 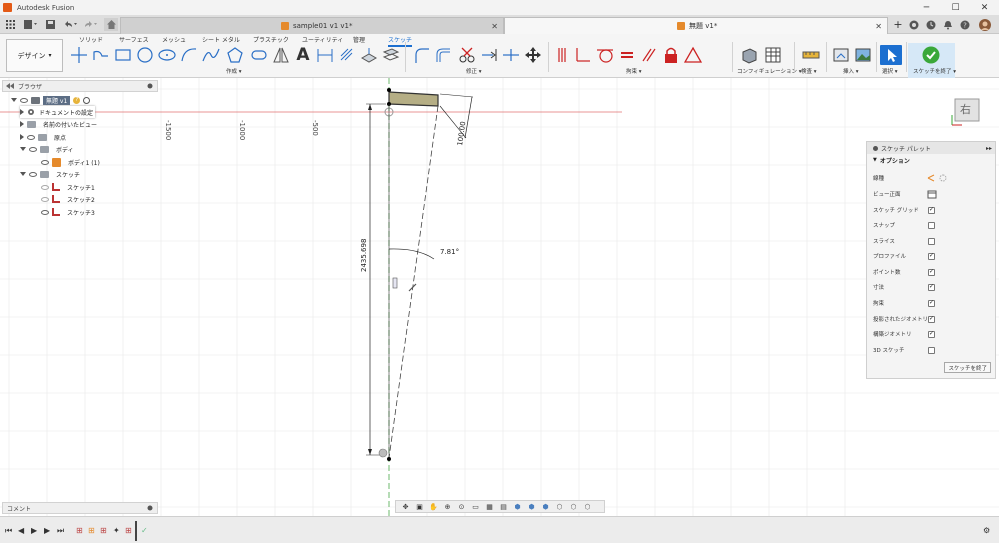 What do you see at coordinates (80, 508) in the screenshot?
I see `comments-panel-header: コメント` at bounding box center [80, 508].